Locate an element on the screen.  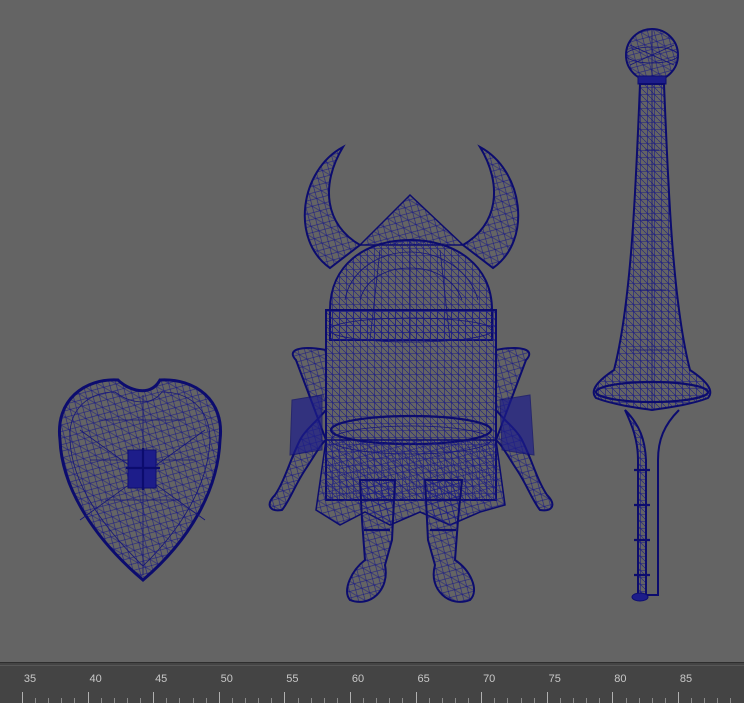
timeline-frame-label: 60 is located at coordinates (358, 679).